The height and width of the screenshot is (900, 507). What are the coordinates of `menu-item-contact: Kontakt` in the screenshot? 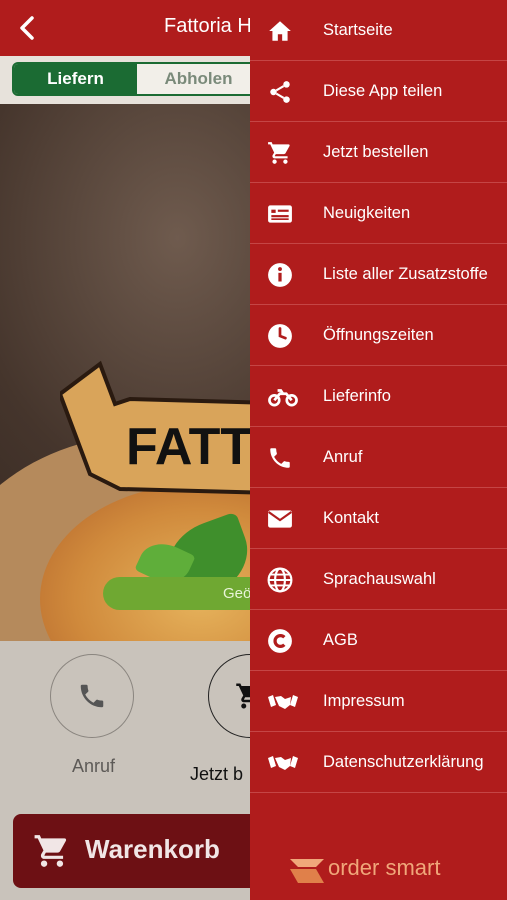 It's located at (378, 518).